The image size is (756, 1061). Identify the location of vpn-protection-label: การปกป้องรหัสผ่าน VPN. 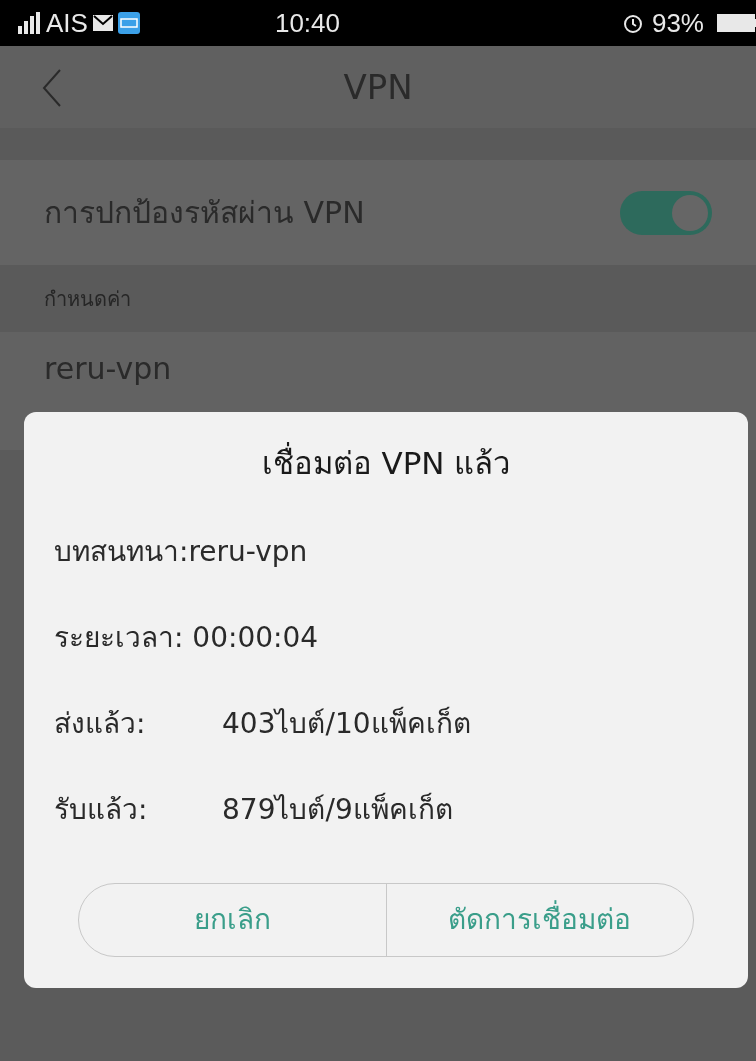
(204, 213).